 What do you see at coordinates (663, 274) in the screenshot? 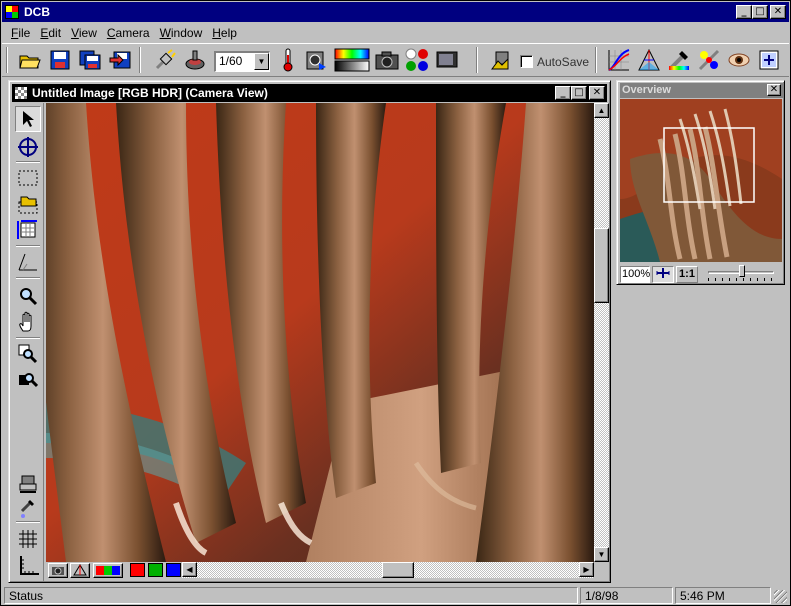
I see `fit-view-button` at bounding box center [663, 274].